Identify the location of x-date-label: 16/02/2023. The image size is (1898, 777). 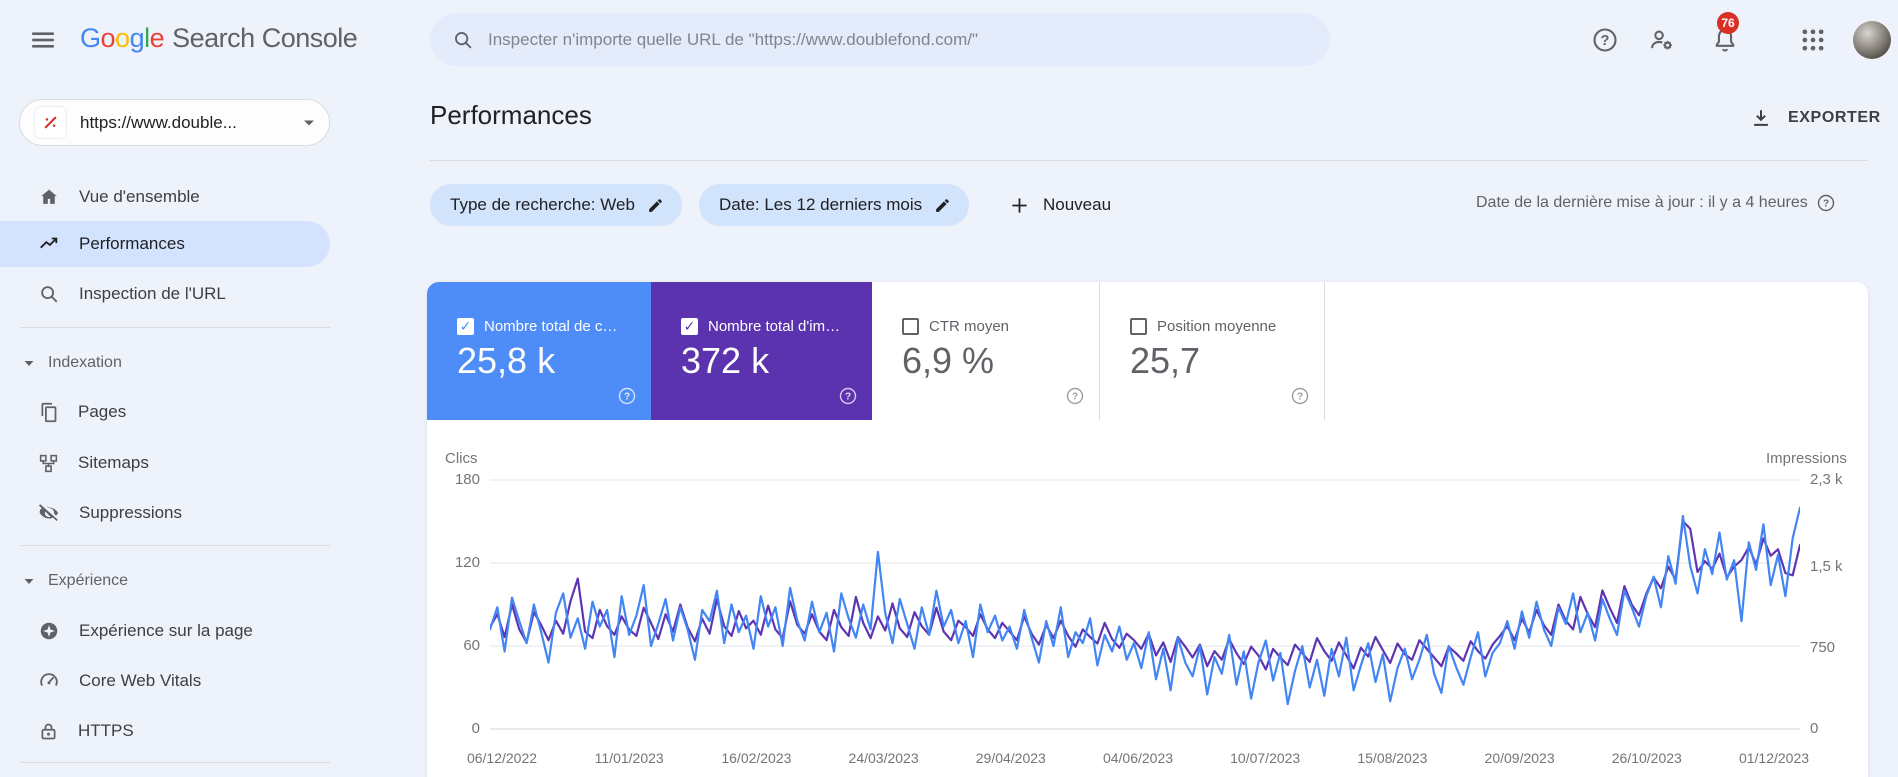
(756, 758).